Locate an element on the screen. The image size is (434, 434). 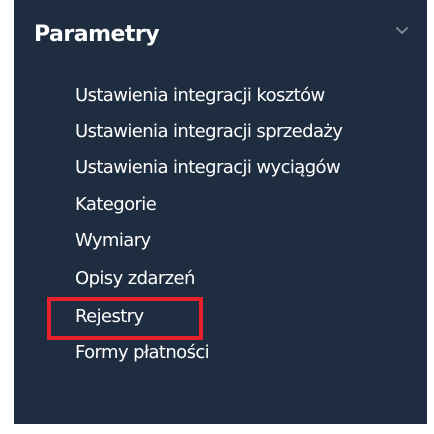
menu-item-ustawienia-integracji-kosztow: Ustawienia integracji kosztów is located at coordinates (200, 96).